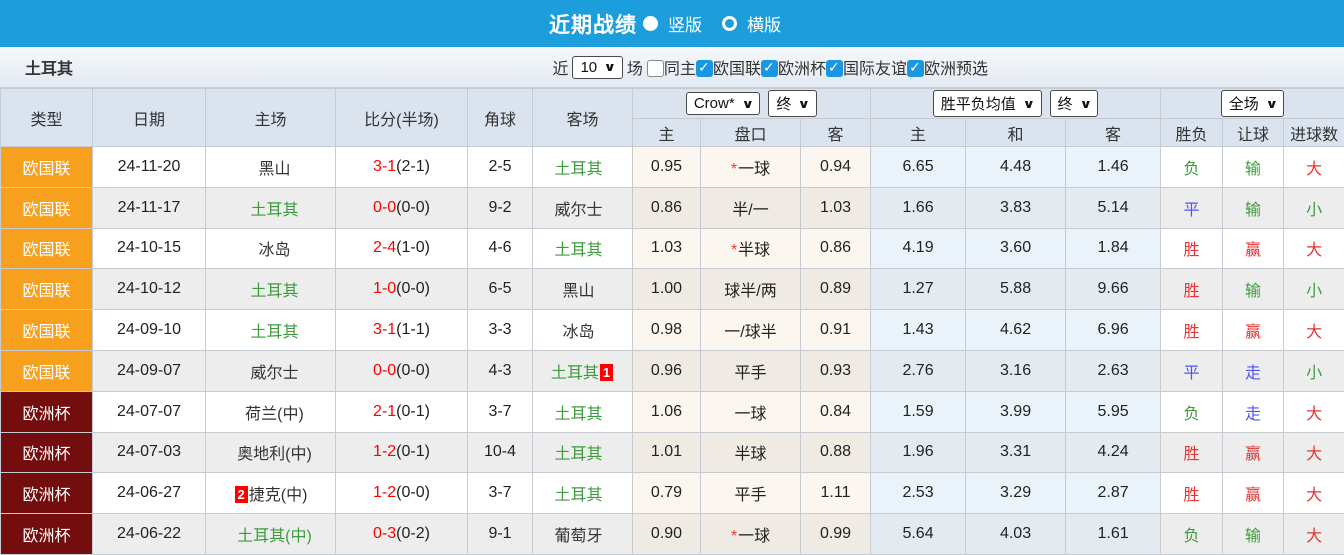 The image size is (1344, 555). I want to click on cell-away-team: 葡萄牙, so click(582, 534).